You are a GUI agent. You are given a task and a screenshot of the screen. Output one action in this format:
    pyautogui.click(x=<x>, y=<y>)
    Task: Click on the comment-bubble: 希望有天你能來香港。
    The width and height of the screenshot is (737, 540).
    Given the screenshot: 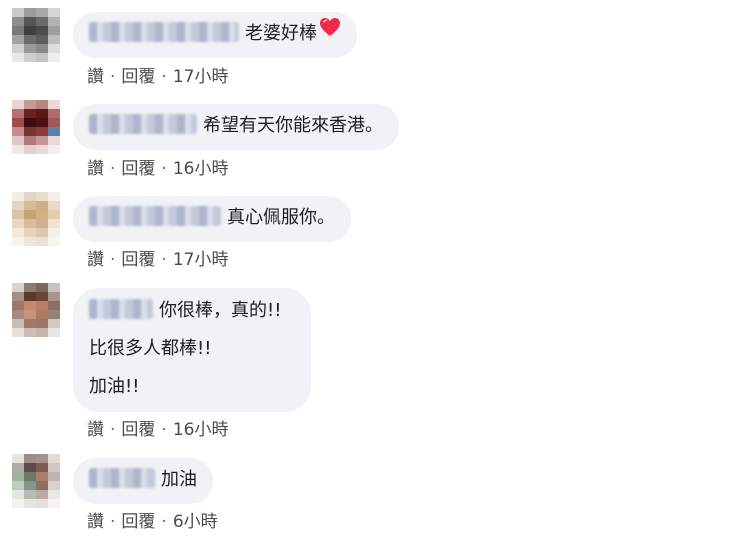 What is the action you would take?
    pyautogui.click(x=236, y=127)
    